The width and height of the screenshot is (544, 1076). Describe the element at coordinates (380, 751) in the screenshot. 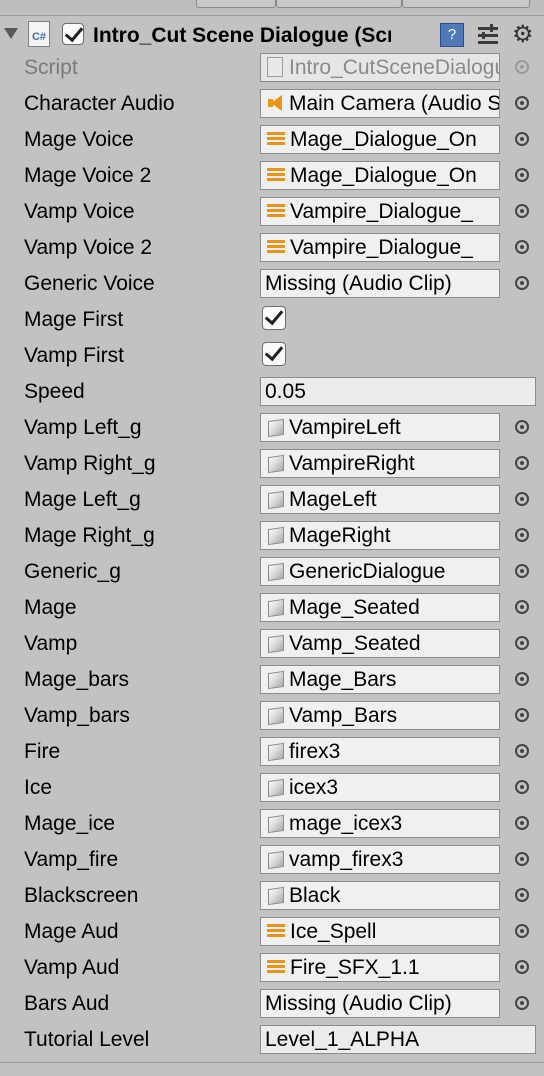

I see `object-field: firex3` at that location.